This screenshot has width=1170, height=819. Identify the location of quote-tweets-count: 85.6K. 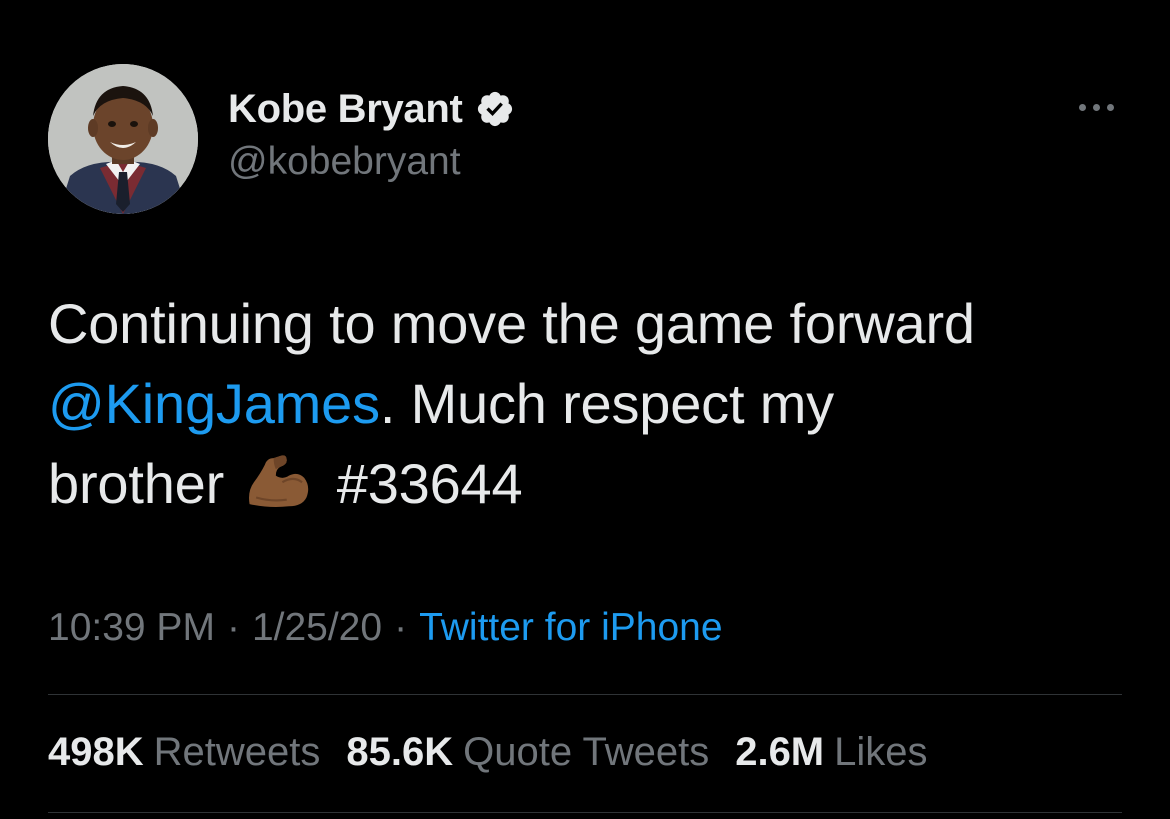
(400, 752).